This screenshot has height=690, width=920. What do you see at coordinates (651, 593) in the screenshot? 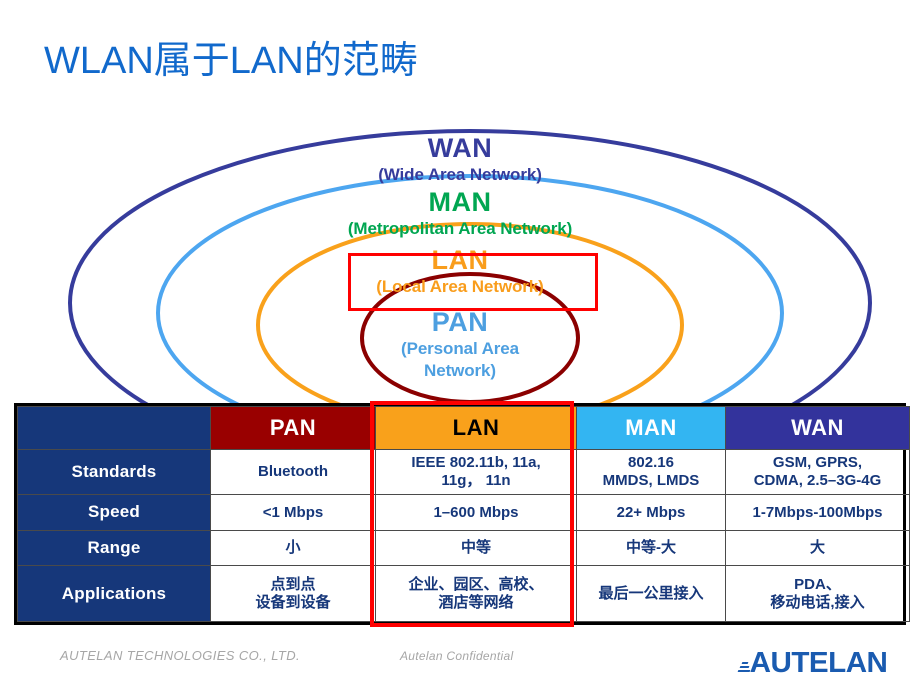
I see `cell-applications-man: 最后一公里接入` at bounding box center [651, 593].